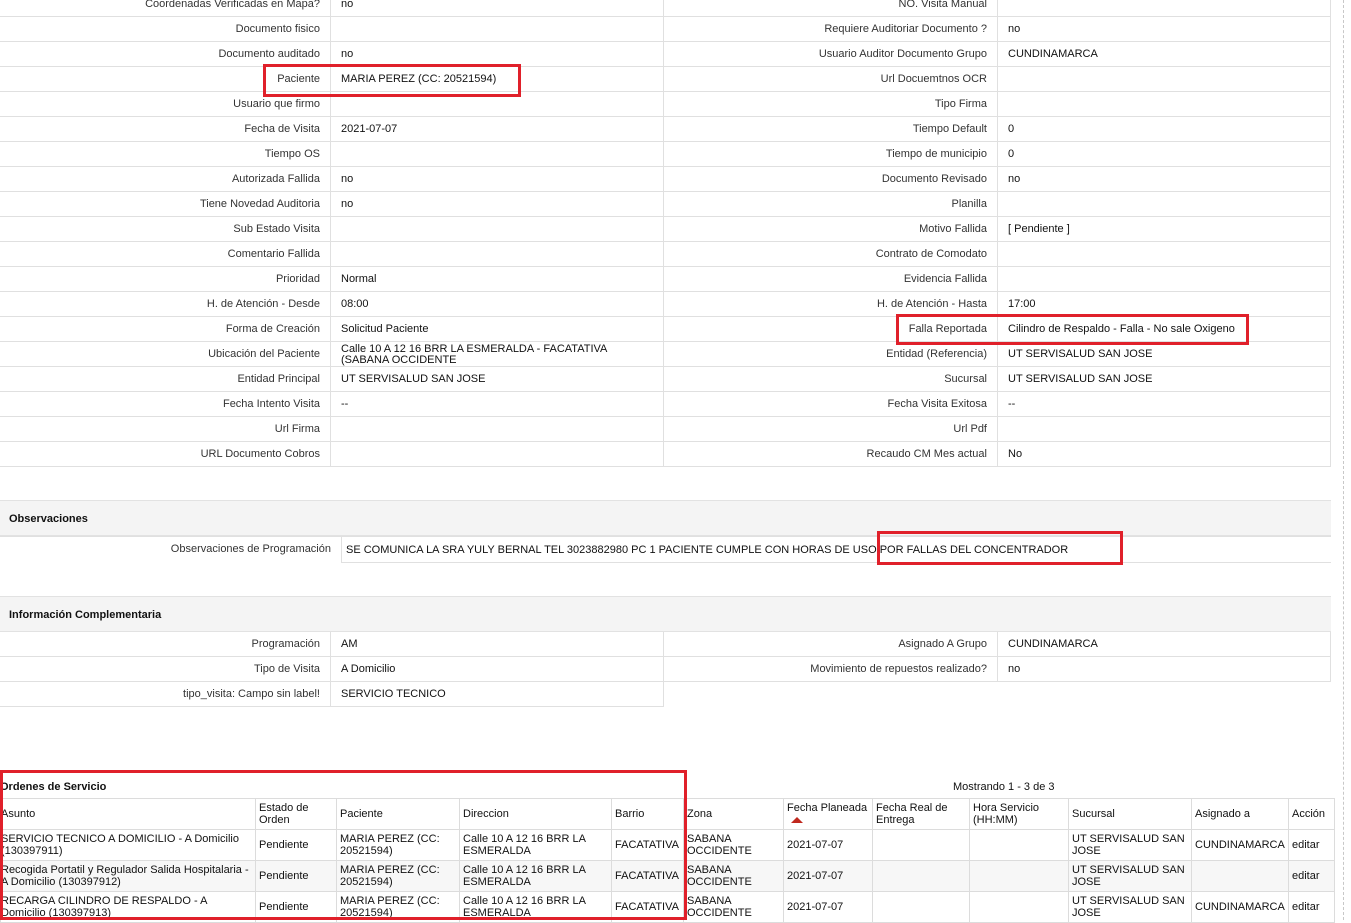 Image resolution: width=1351 pixels, height=923 pixels. Describe the element at coordinates (733, 907) in the screenshot. I see `cell-zona: SABANA OCCIDENTE` at that location.